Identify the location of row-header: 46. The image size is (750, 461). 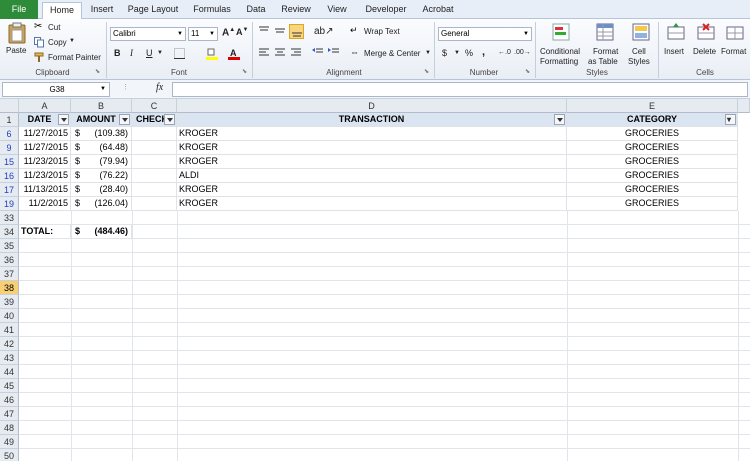
(9, 400).